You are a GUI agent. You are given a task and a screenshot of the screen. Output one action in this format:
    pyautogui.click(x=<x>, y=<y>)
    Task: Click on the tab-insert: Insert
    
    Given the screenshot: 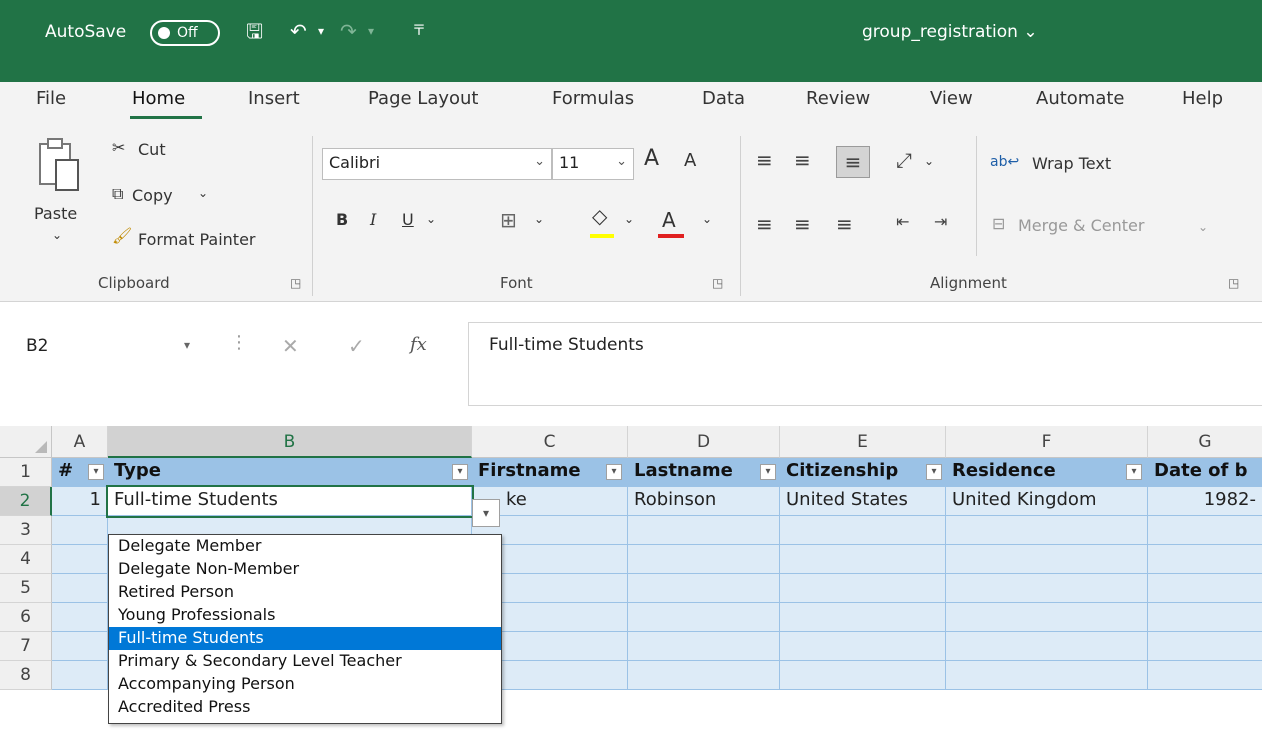 What is the action you would take?
    pyautogui.click(x=274, y=98)
    